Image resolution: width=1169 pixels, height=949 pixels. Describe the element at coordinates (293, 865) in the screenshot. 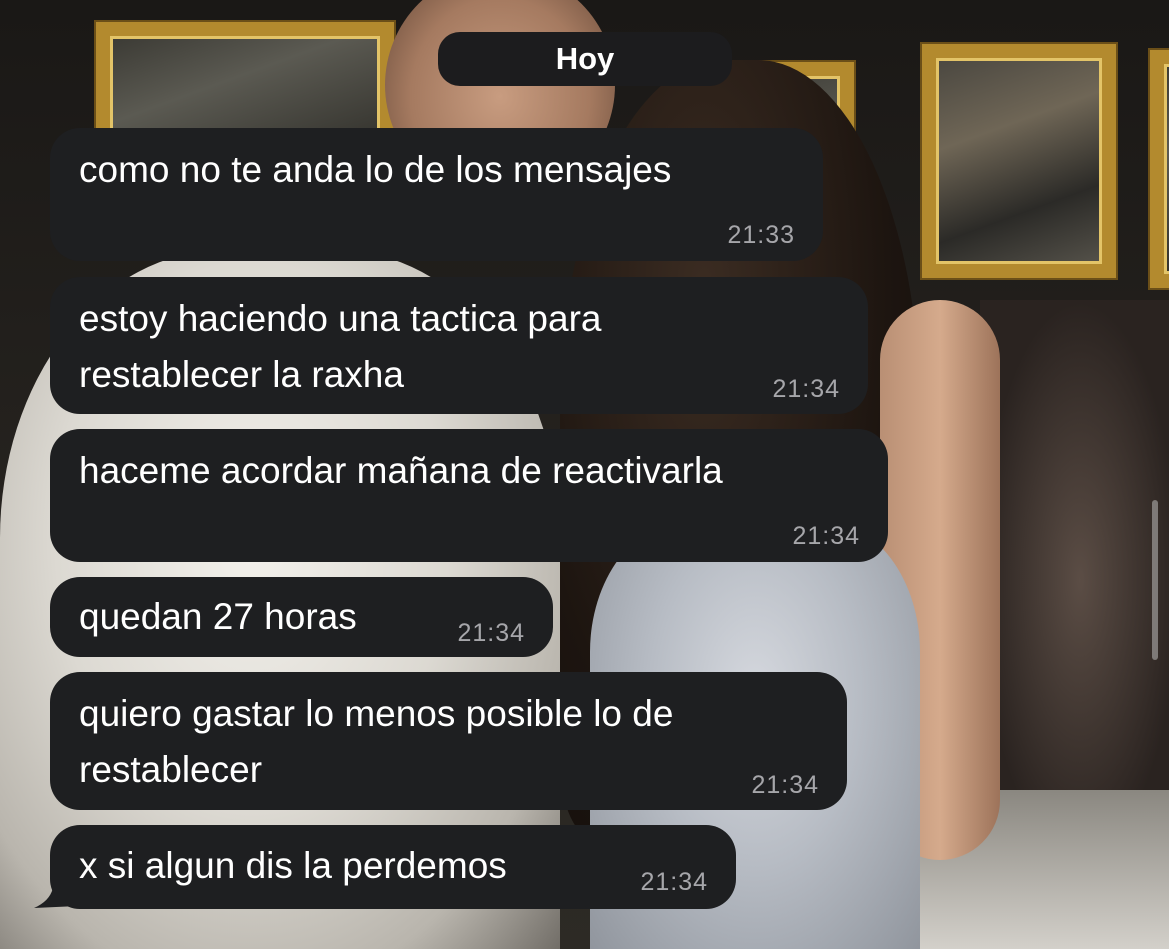

I see `message-text: x si algun dis la perdemos` at that location.